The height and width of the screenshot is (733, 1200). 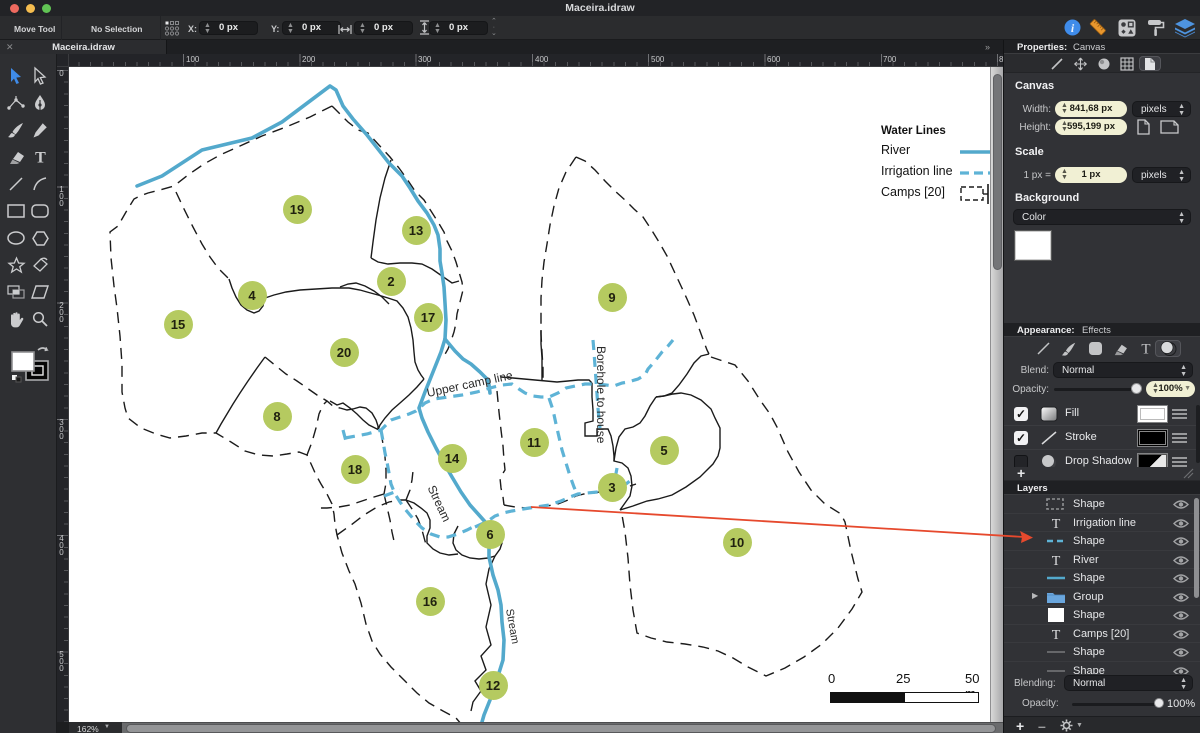 I want to click on camp-marker: 11, so click(x=534, y=442).